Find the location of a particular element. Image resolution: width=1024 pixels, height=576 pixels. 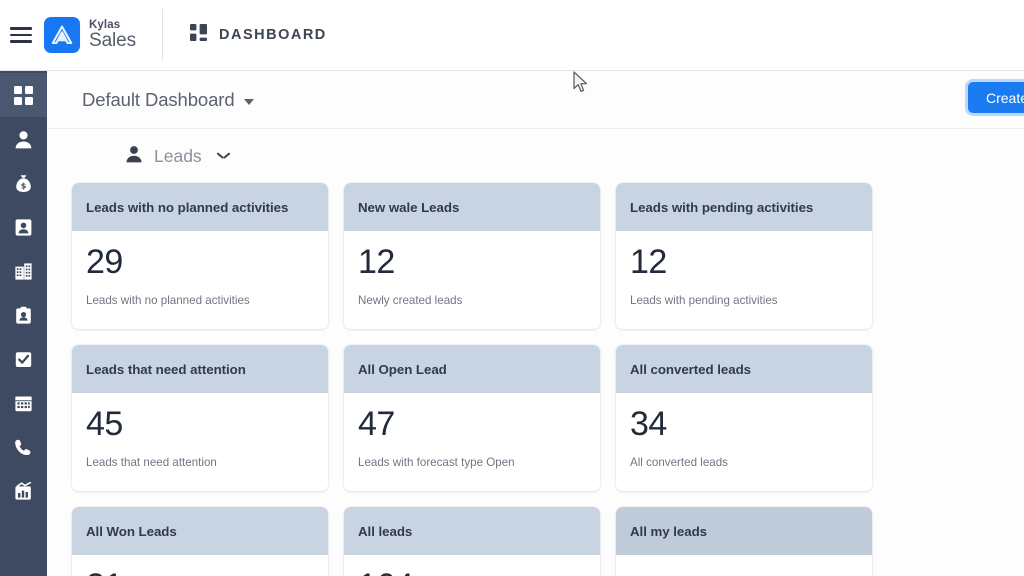

card-header: All my leads is located at coordinates (744, 531).